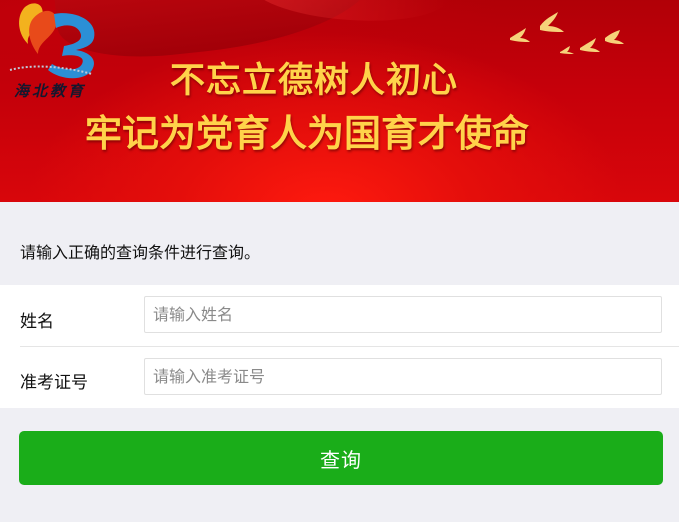  I want to click on name-label: 姓名, so click(37, 322).